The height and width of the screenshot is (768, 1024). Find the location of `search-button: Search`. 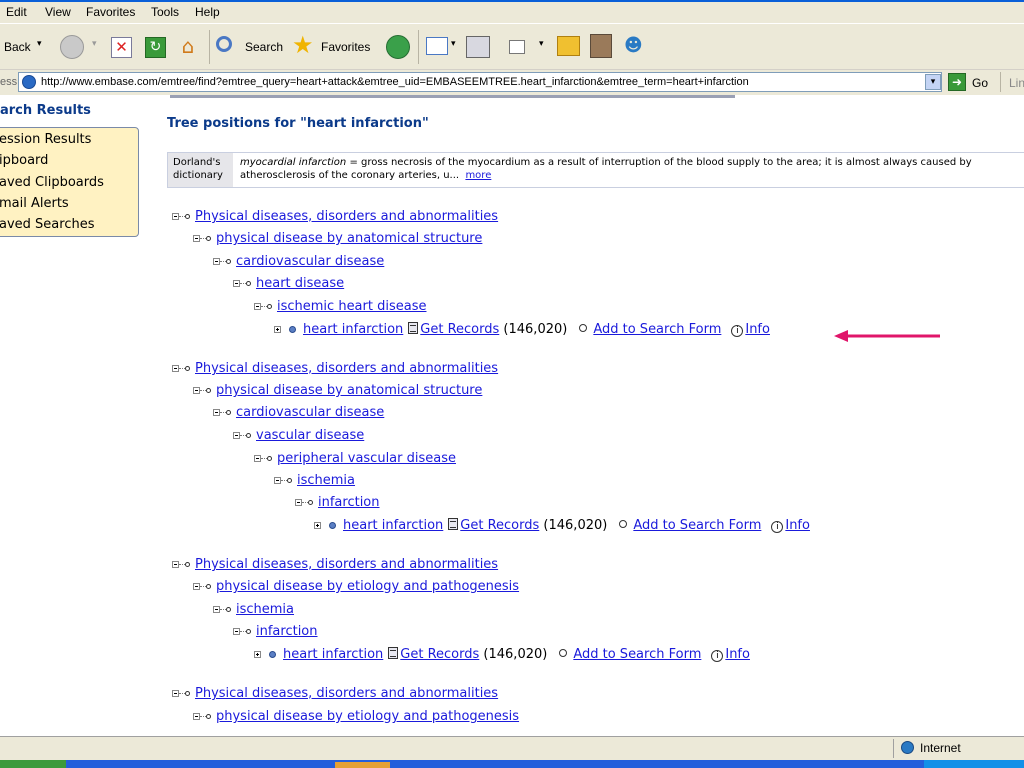

search-button: Search is located at coordinates (264, 47).